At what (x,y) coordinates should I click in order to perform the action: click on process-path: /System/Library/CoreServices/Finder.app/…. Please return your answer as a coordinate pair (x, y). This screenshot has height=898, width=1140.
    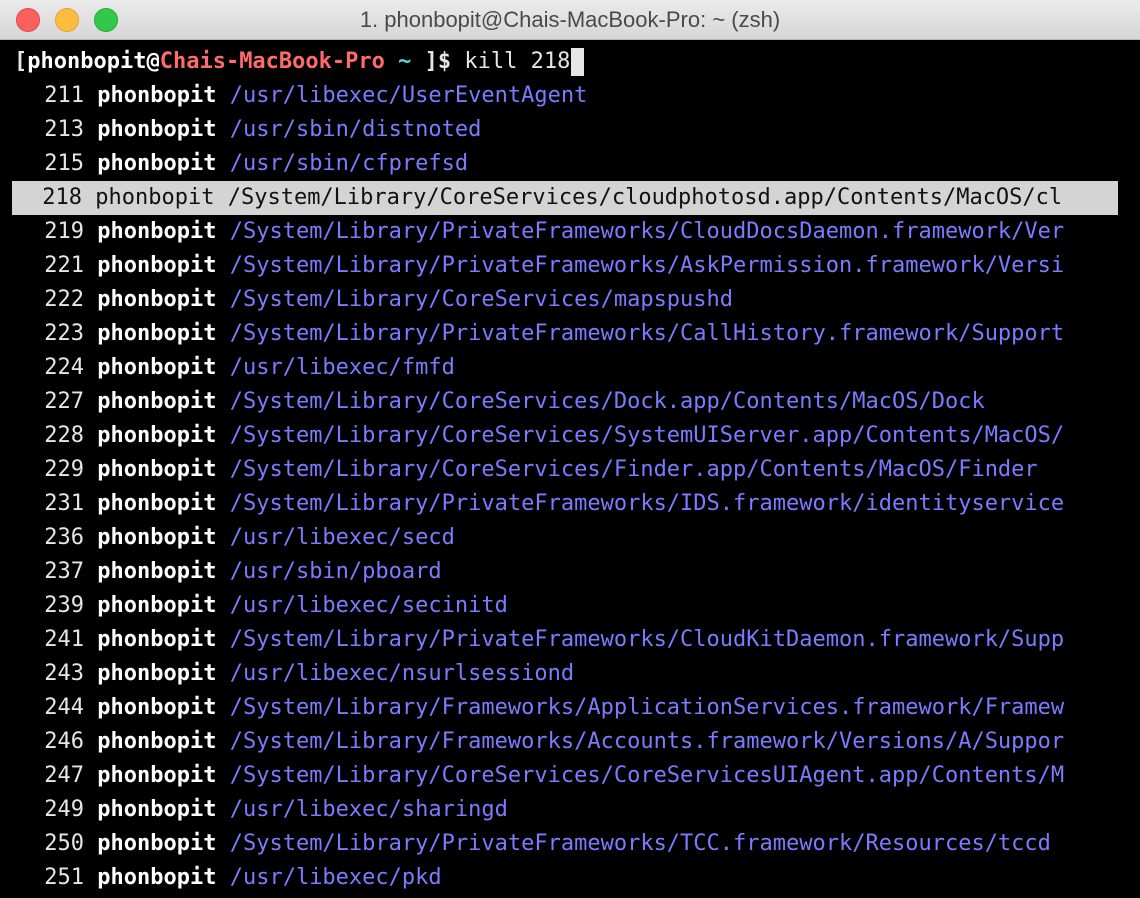
    Looking at the image, I should click on (633, 469).